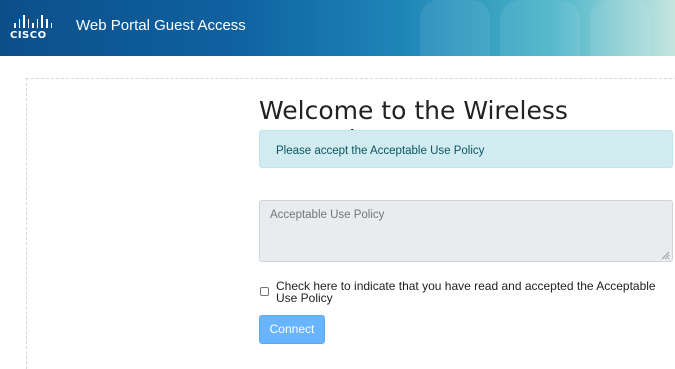 This screenshot has height=369, width=675. I want to click on cisco-wordmark: CISCO, so click(28, 35).